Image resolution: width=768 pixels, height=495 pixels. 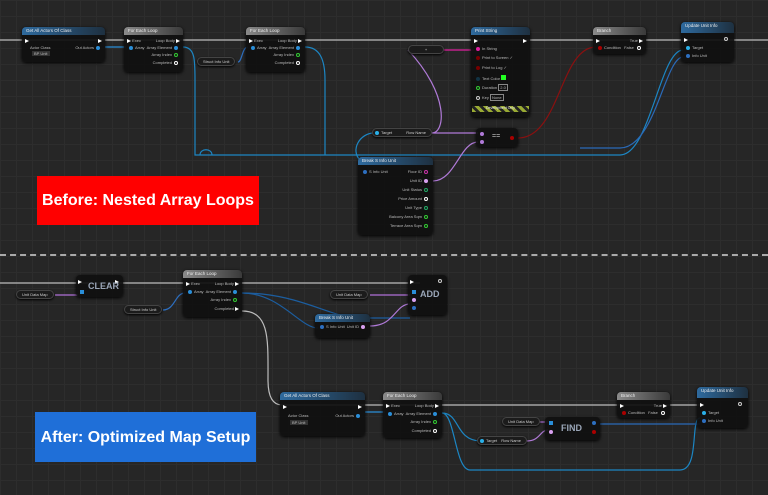 I want to click on section-divider, so click(x=384, y=255).